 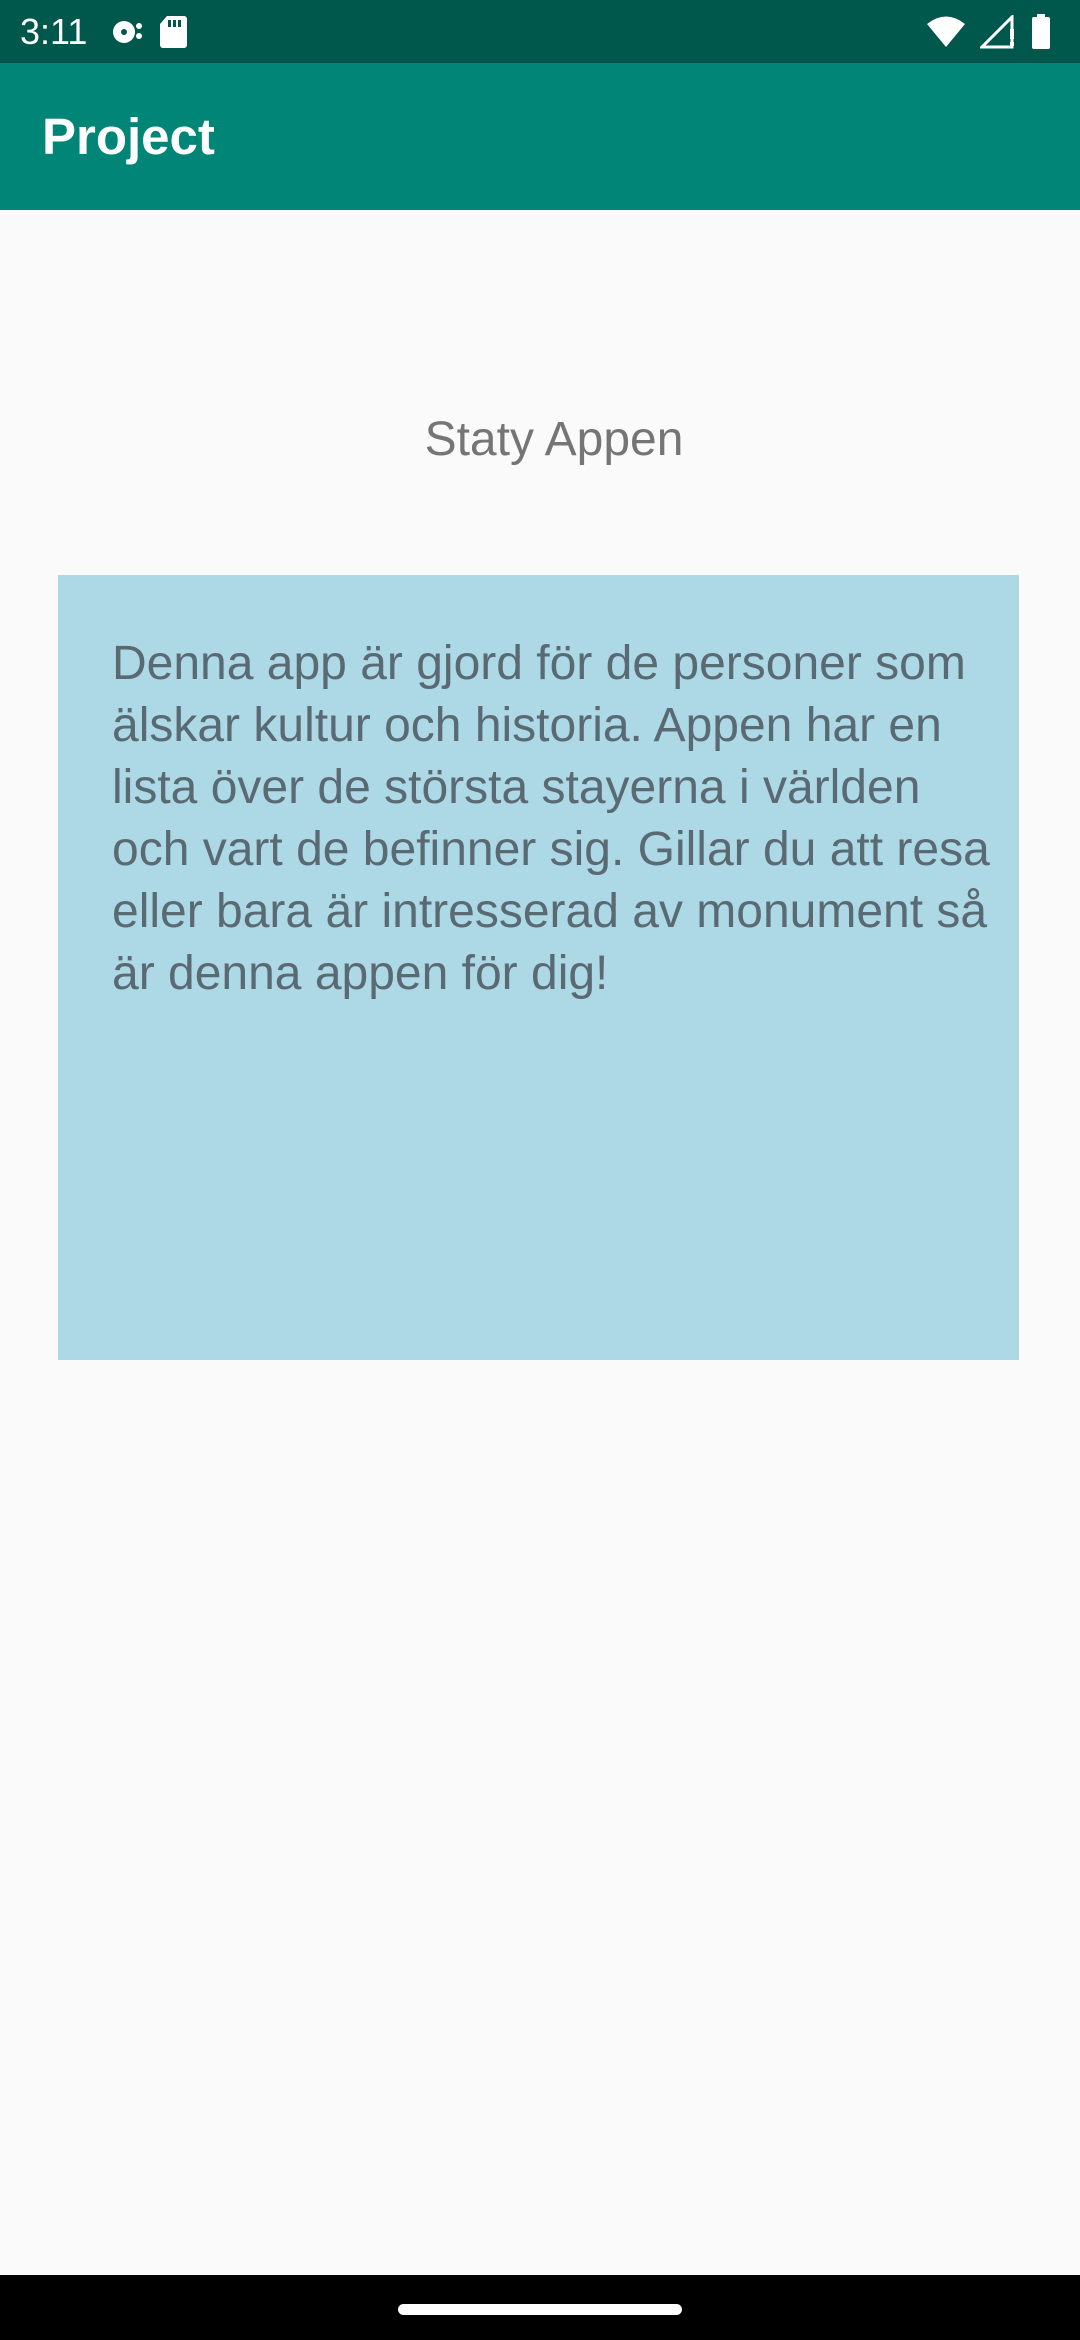 I want to click on app-title: Project, so click(x=128, y=136).